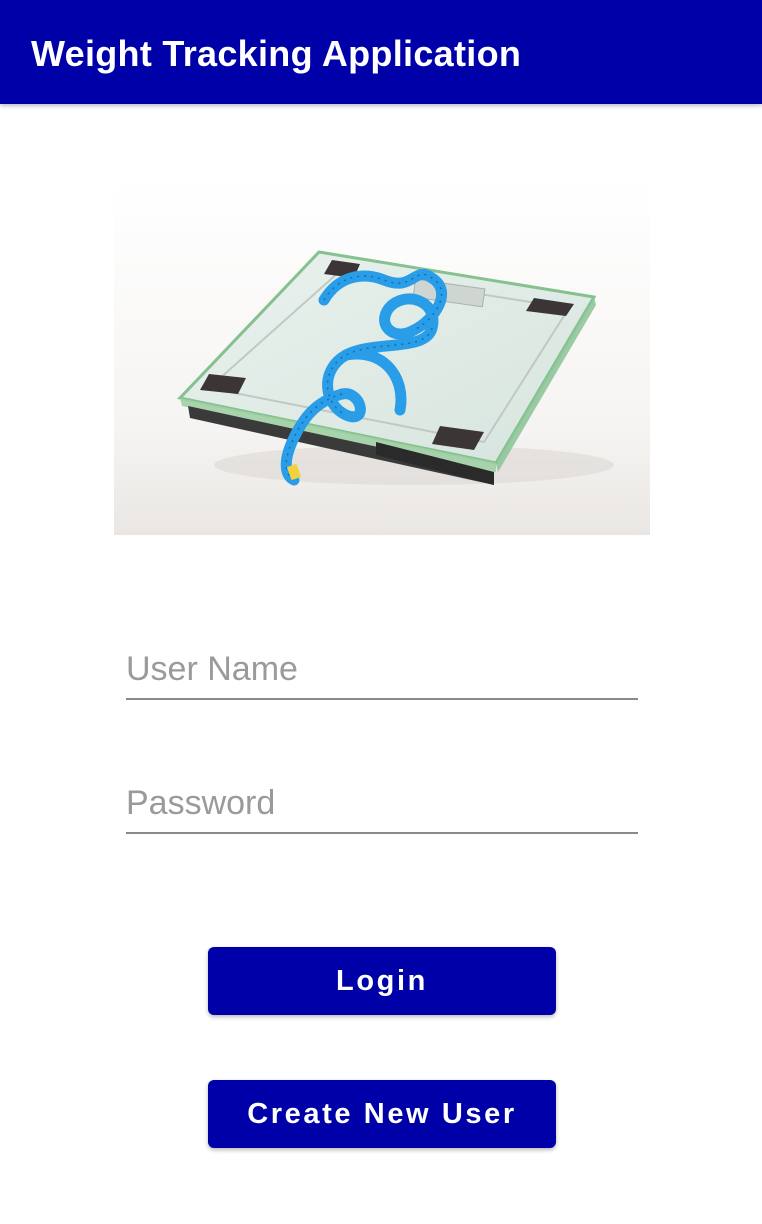 This screenshot has width=762, height=1224. Describe the element at coordinates (382, 670) in the screenshot. I see `username-input` at that location.